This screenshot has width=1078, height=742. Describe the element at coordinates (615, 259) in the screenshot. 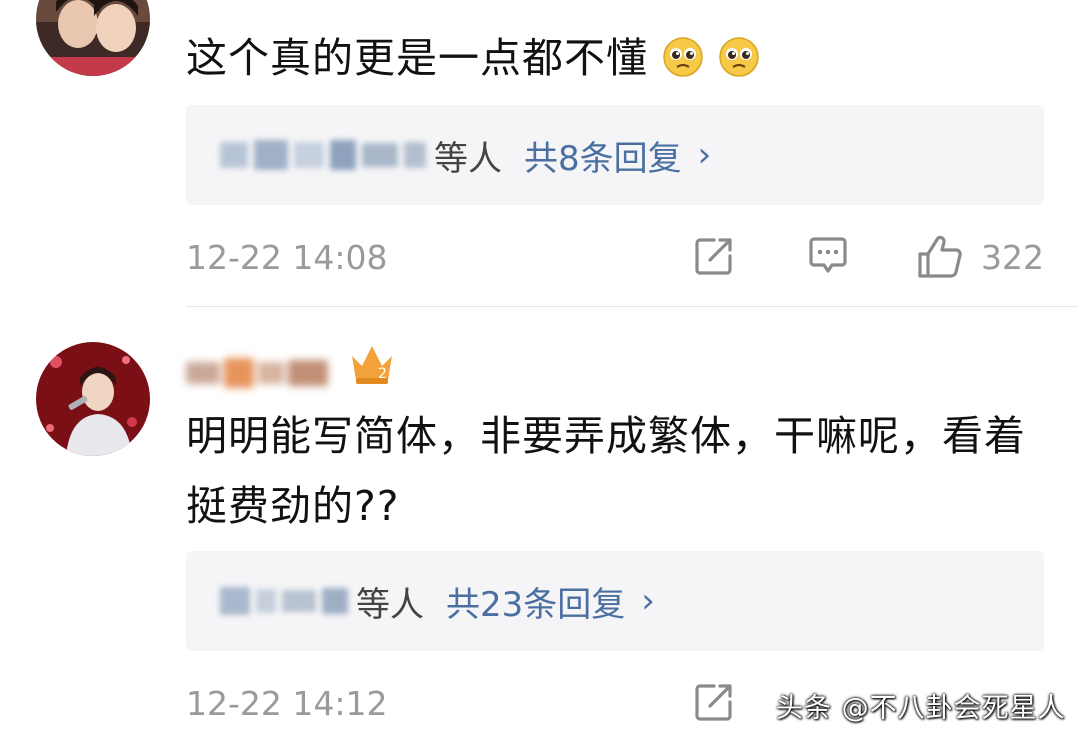

I see `comment-meta: 12-22 14:08 322` at that location.